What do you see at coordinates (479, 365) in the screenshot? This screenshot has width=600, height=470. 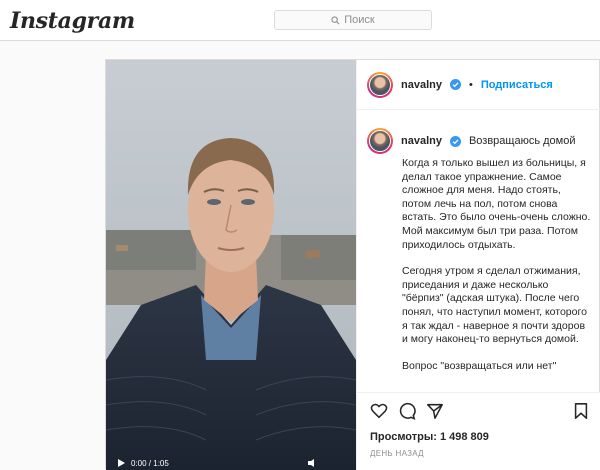 I see `caption-paragraph: Вопрос "возвращаться или нет"` at bounding box center [479, 365].